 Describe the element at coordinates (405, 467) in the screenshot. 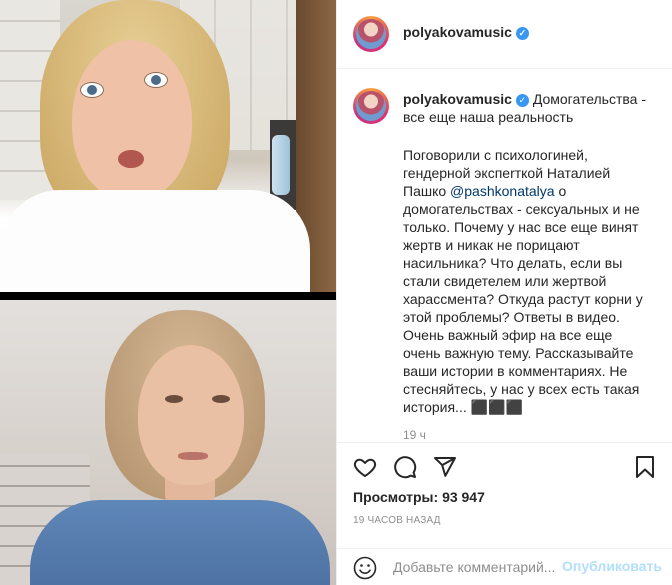

I see `comment-icon` at that location.